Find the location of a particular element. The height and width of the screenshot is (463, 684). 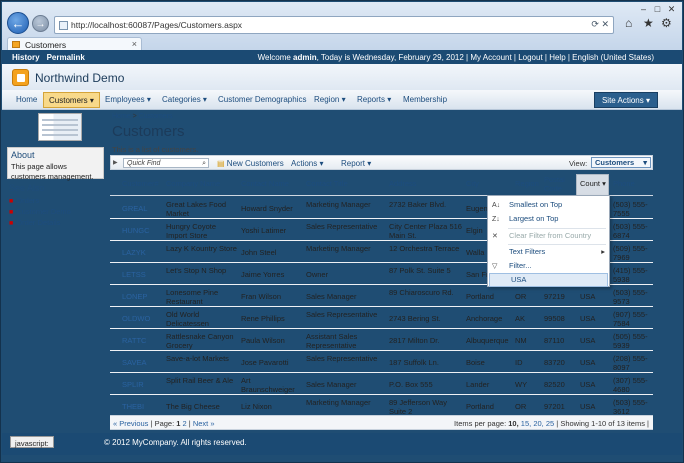

pager-previous: « Previous is located at coordinates (130, 423).